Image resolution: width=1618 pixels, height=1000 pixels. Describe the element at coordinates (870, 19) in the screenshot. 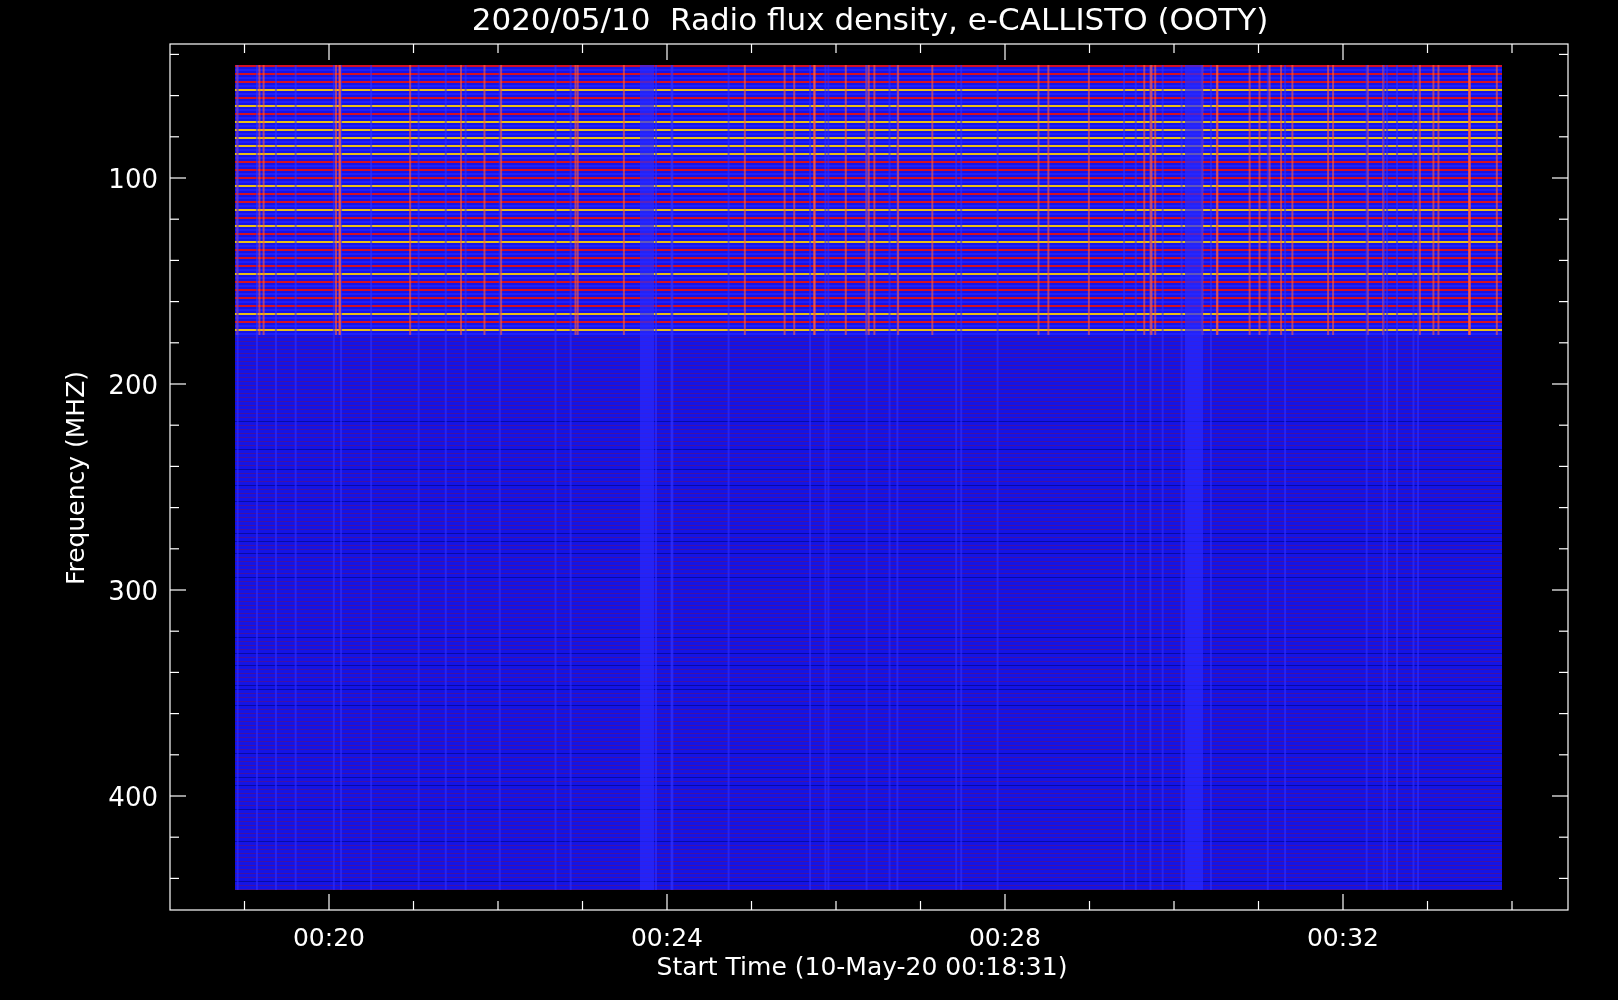

I see `chart-title: 2020/05/10 Radio flux density, e-CALLISTO (OOTY)` at that location.